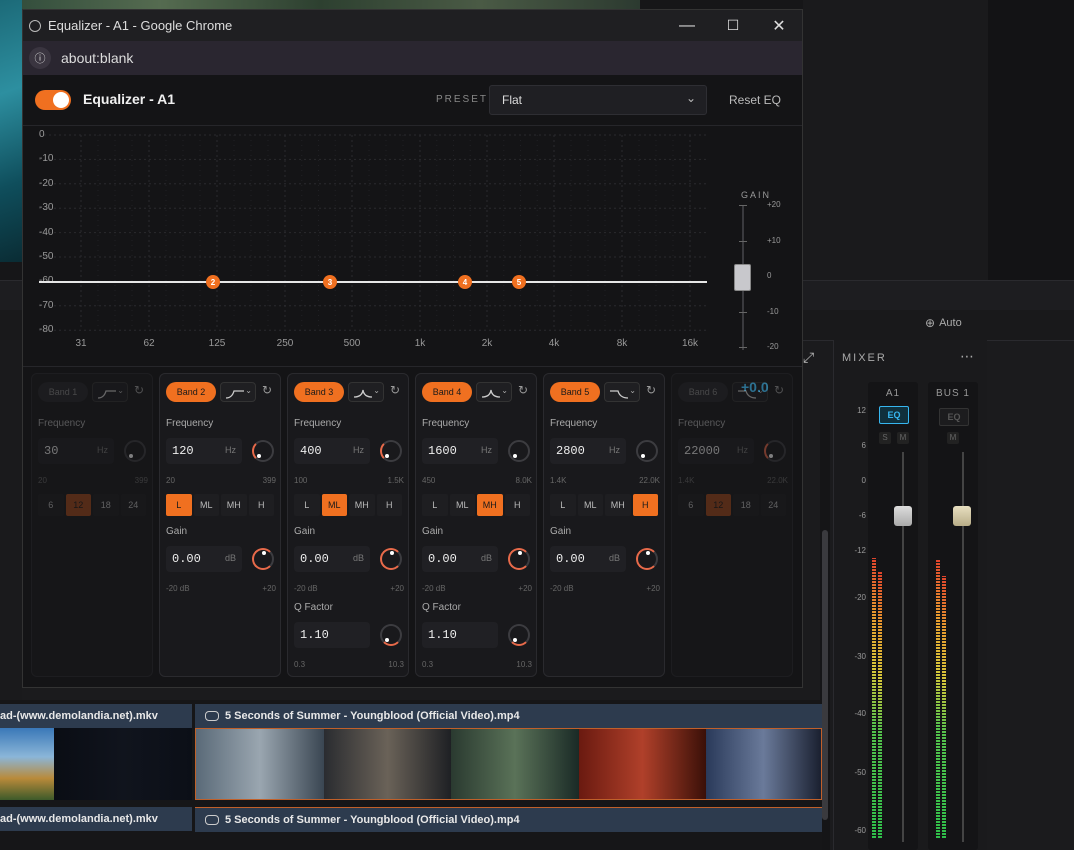 The height and width of the screenshot is (850, 1074). I want to click on band-enable-button: Band 4, so click(447, 392).